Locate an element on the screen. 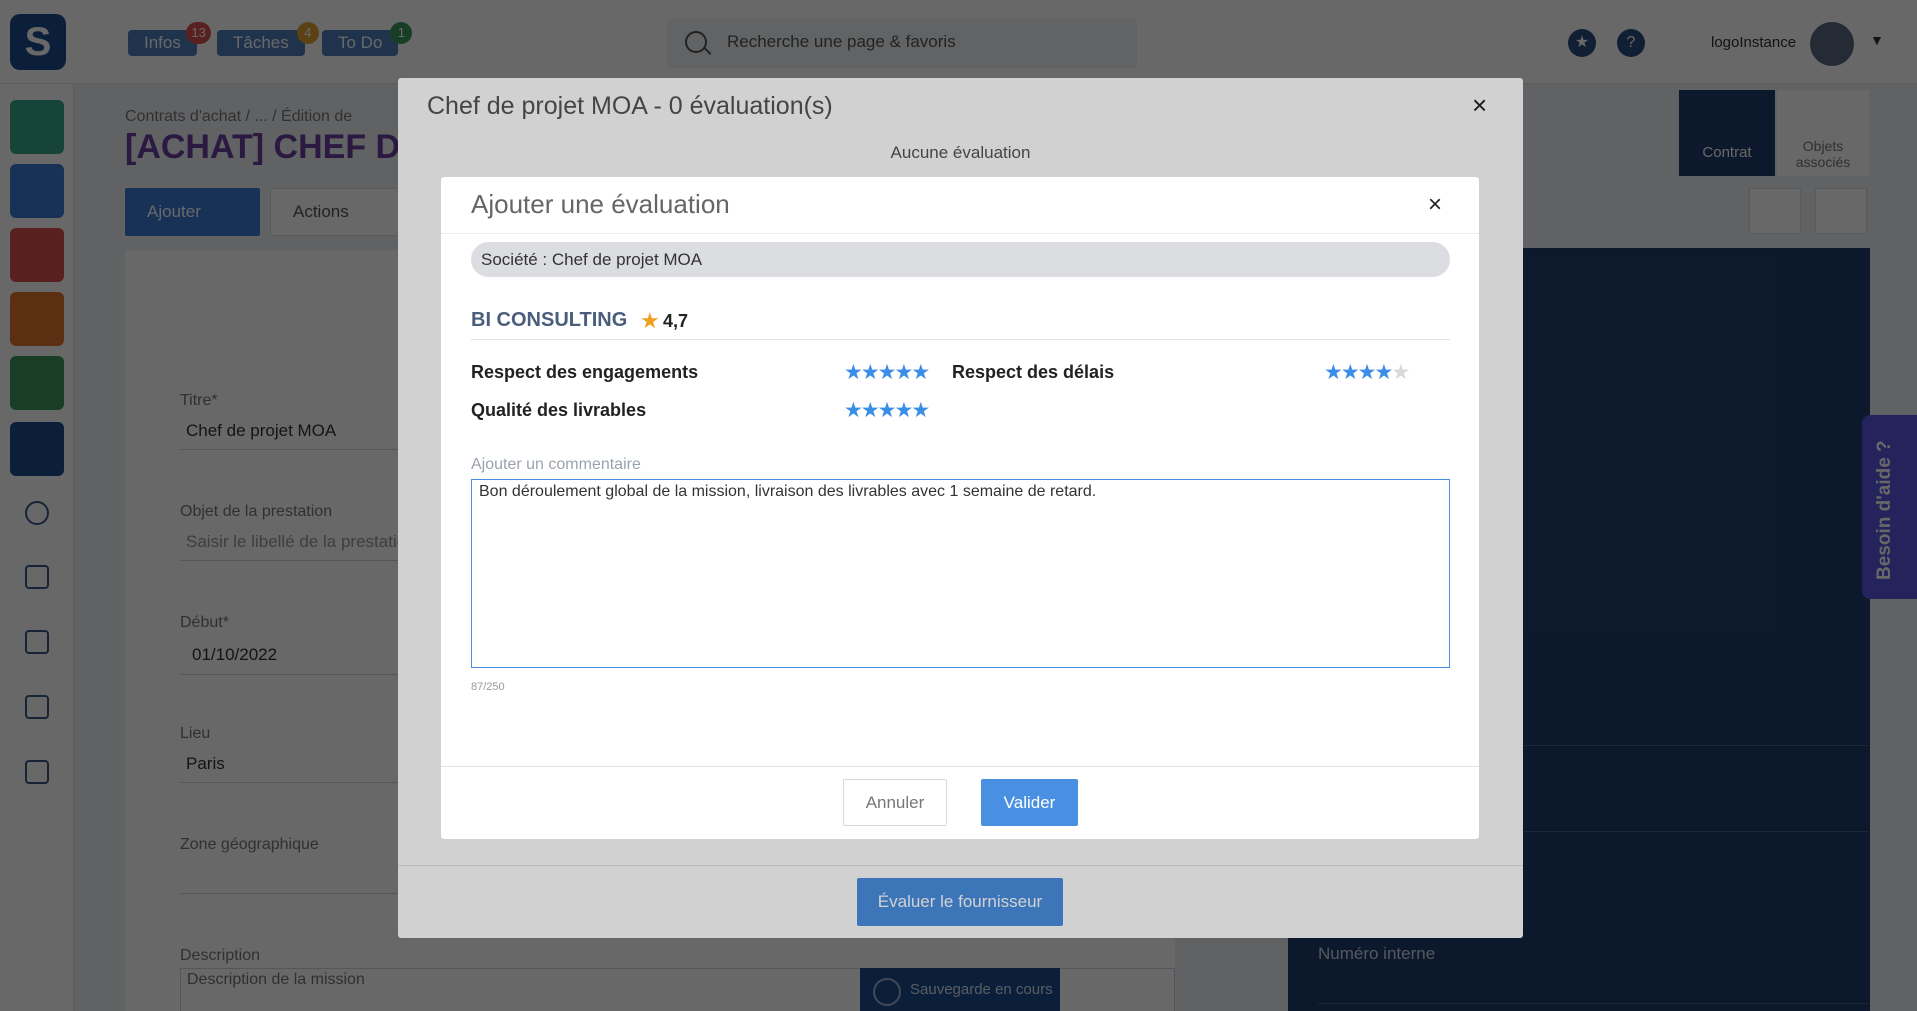  criterion-label-delais: Respect des délais is located at coordinates (1033, 372).